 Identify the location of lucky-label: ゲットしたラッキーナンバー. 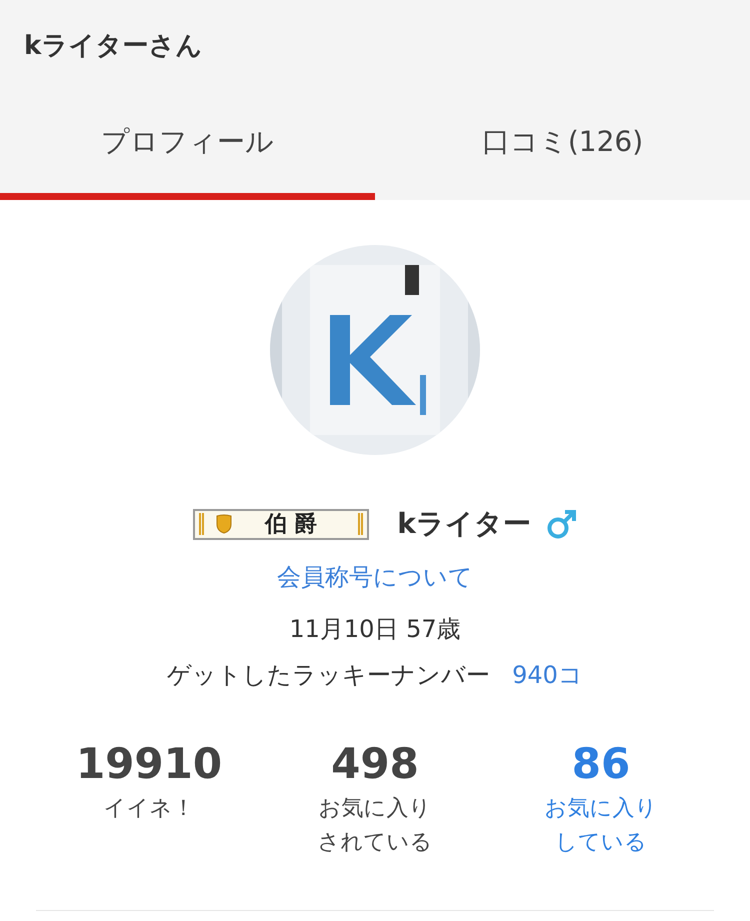
(328, 675).